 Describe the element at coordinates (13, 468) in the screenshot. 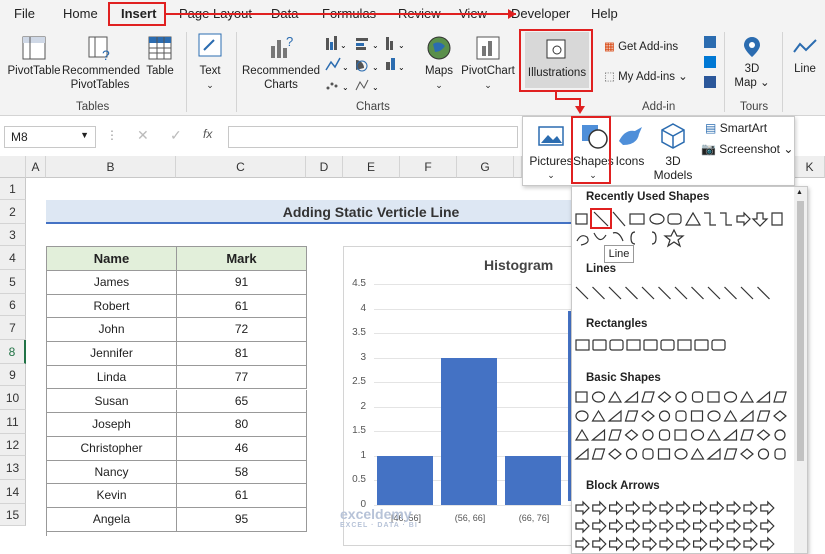

I see `row-header: 13` at that location.